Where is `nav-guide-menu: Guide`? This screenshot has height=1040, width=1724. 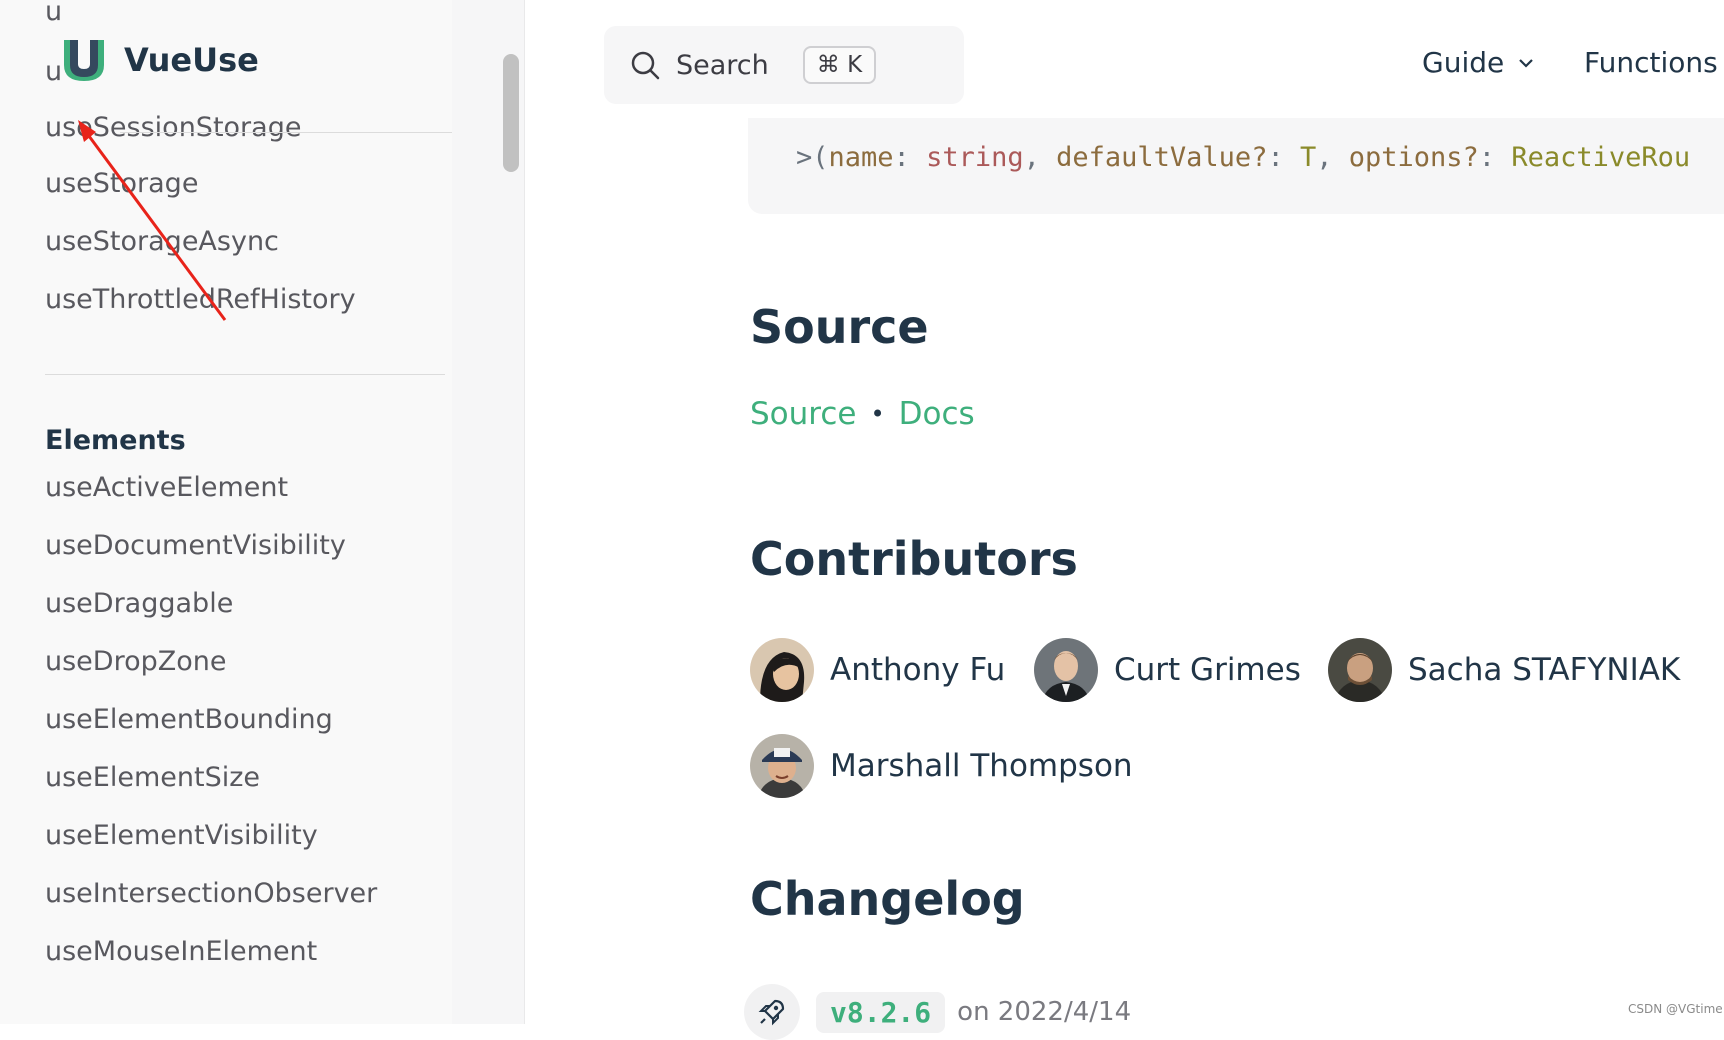
nav-guide-menu: Guide is located at coordinates (1479, 62).